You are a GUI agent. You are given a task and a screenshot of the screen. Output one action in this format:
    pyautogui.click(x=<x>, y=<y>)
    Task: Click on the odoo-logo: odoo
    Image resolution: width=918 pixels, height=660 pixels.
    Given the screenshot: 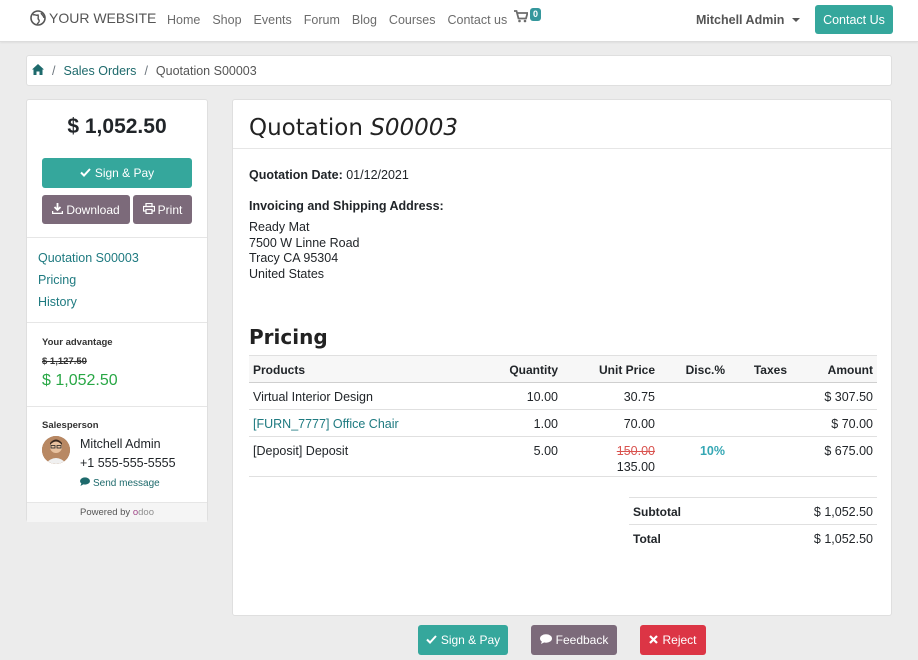 What is the action you would take?
    pyautogui.click(x=143, y=512)
    